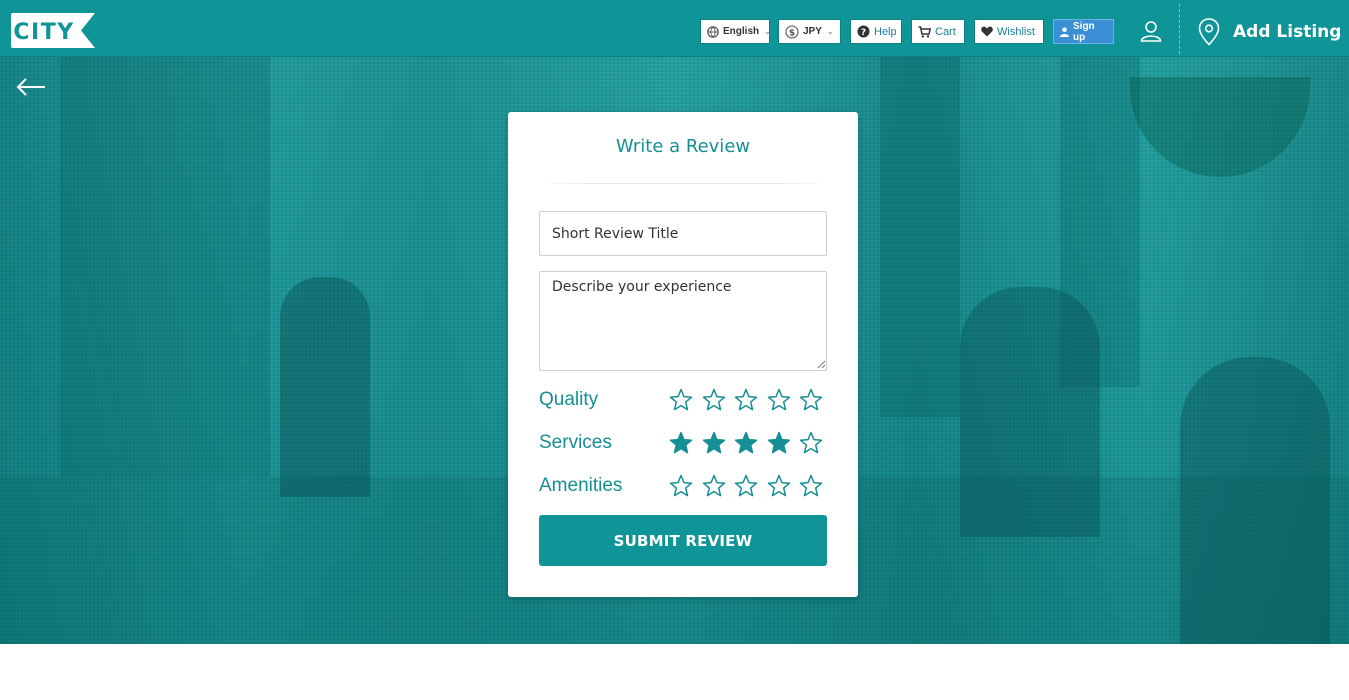  I want to click on rating-row-quality: Quality, so click(684, 401).